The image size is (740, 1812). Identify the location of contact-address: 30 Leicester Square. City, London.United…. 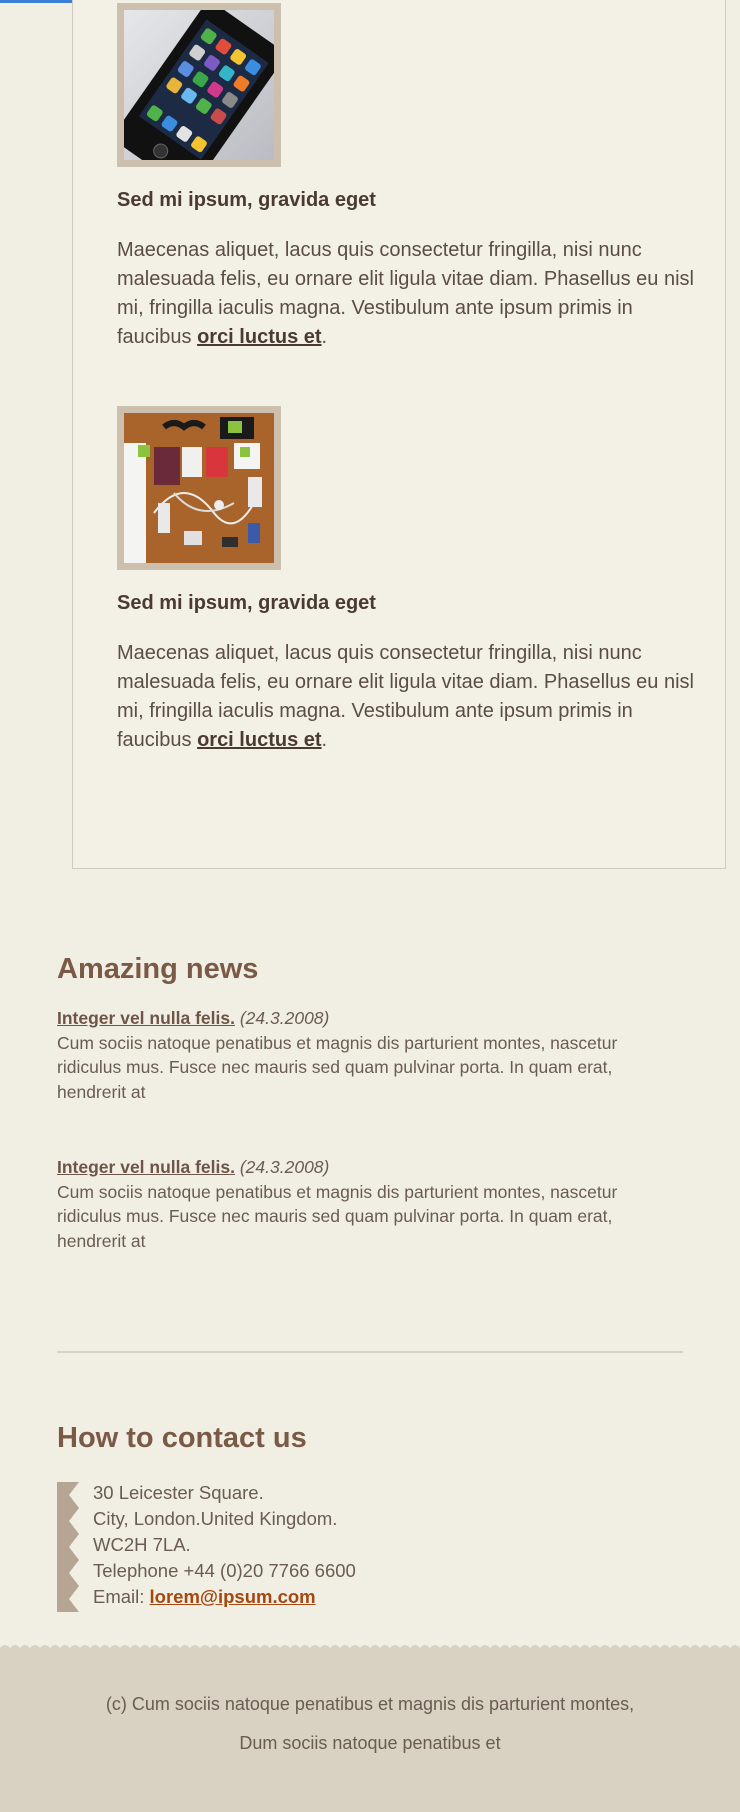
(224, 1545).